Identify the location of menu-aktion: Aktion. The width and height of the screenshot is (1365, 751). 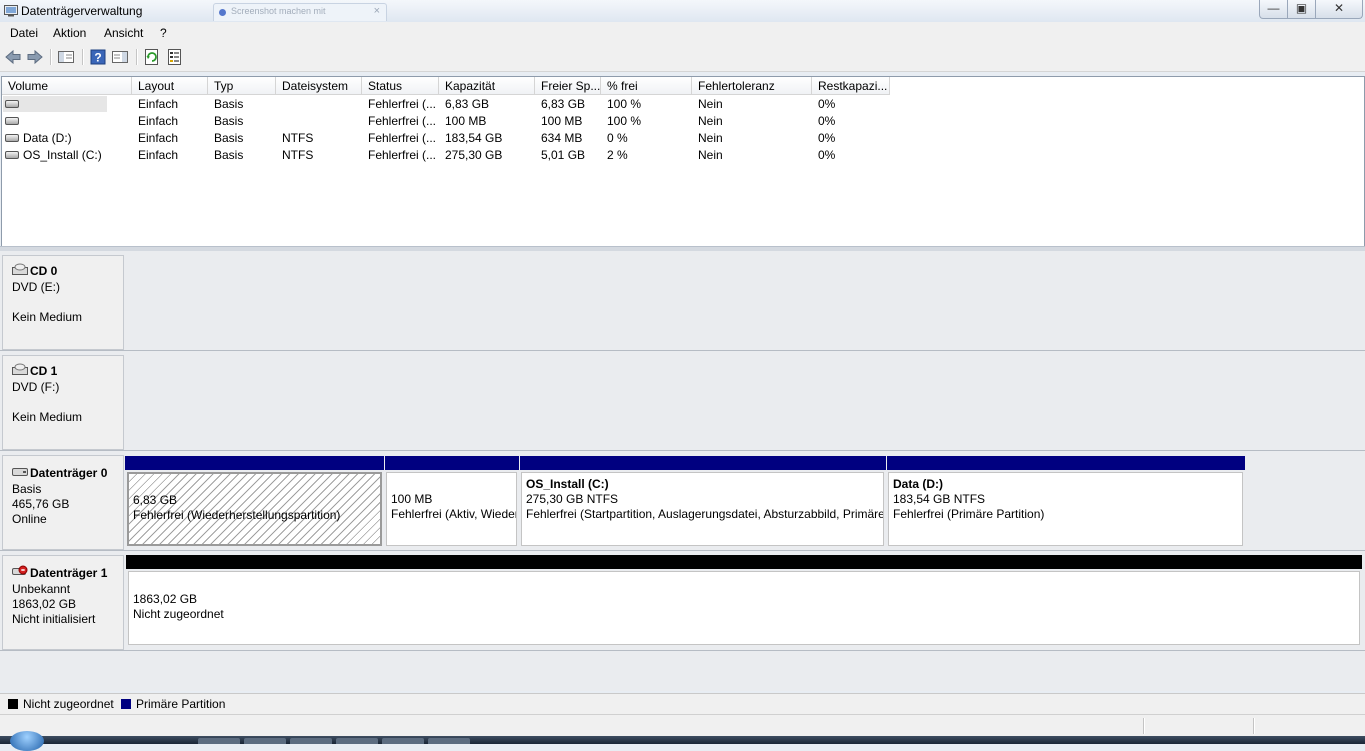
(69, 33).